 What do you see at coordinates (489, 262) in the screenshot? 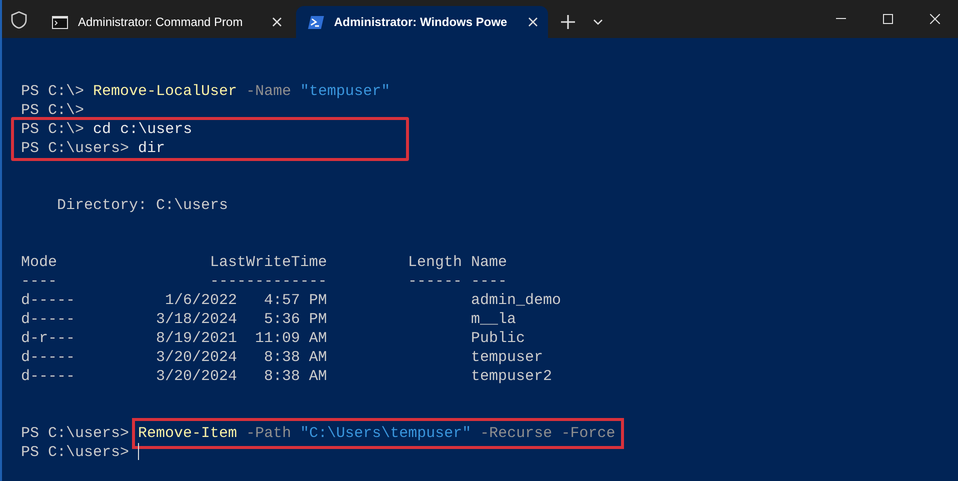
I see `column-header: Name` at bounding box center [489, 262].